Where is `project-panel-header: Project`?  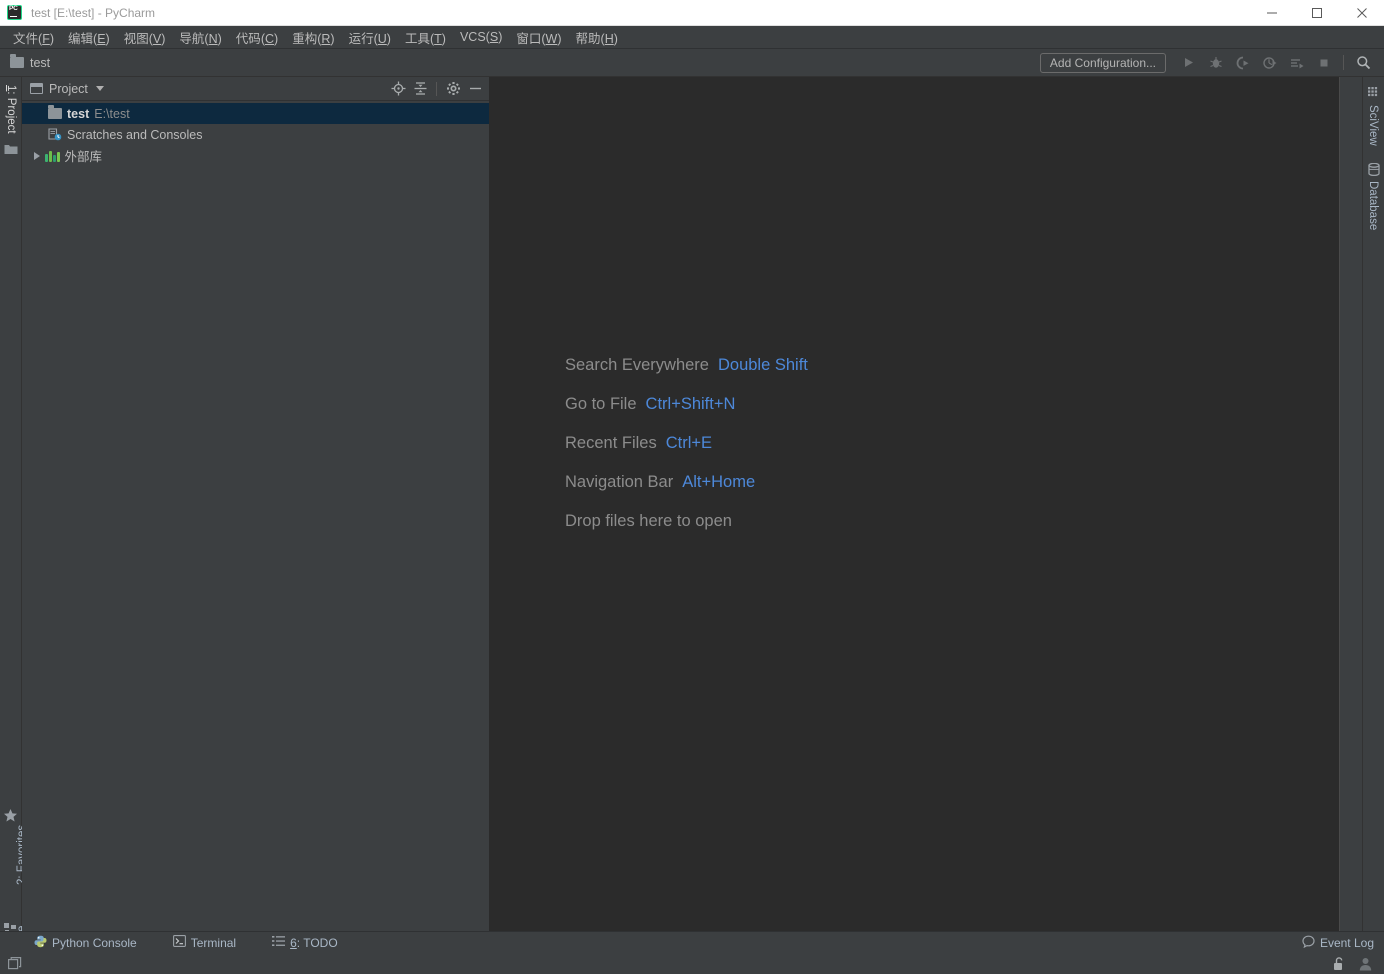
project-panel-header: Project is located at coordinates (255, 89).